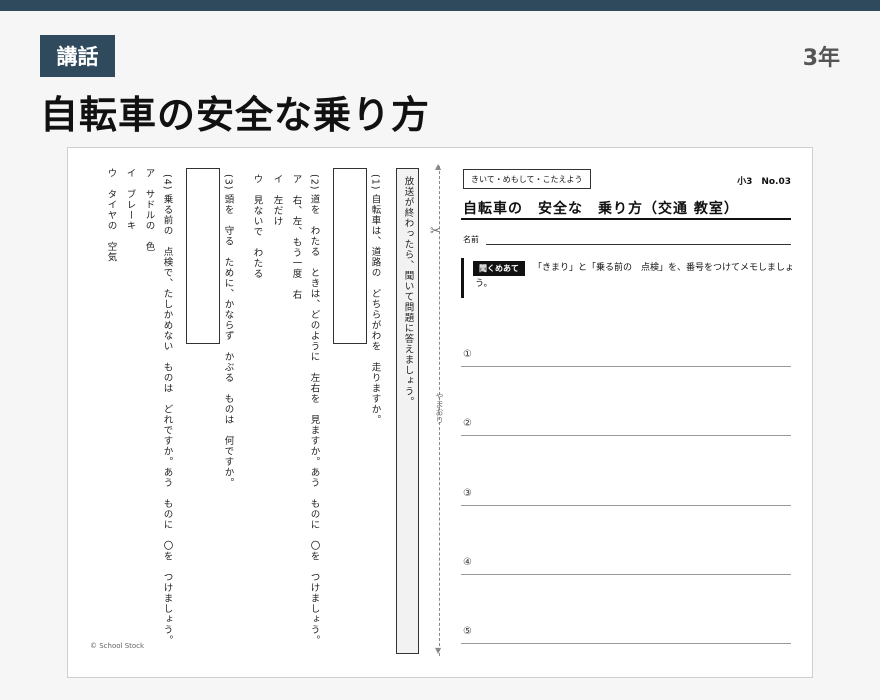 This screenshot has width=880, height=700. I want to click on category-badge: 講話, so click(77, 56).